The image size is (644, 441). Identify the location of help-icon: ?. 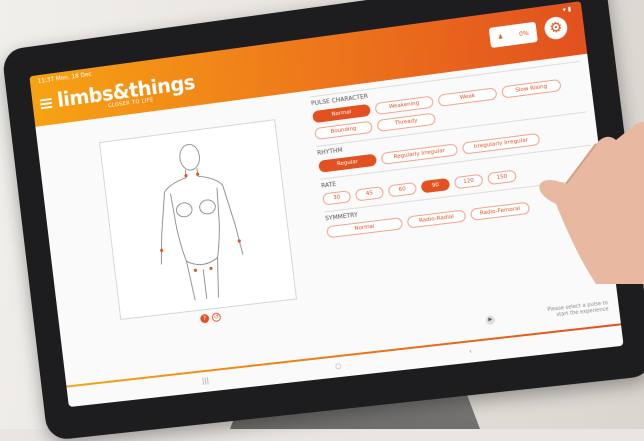
(204, 318).